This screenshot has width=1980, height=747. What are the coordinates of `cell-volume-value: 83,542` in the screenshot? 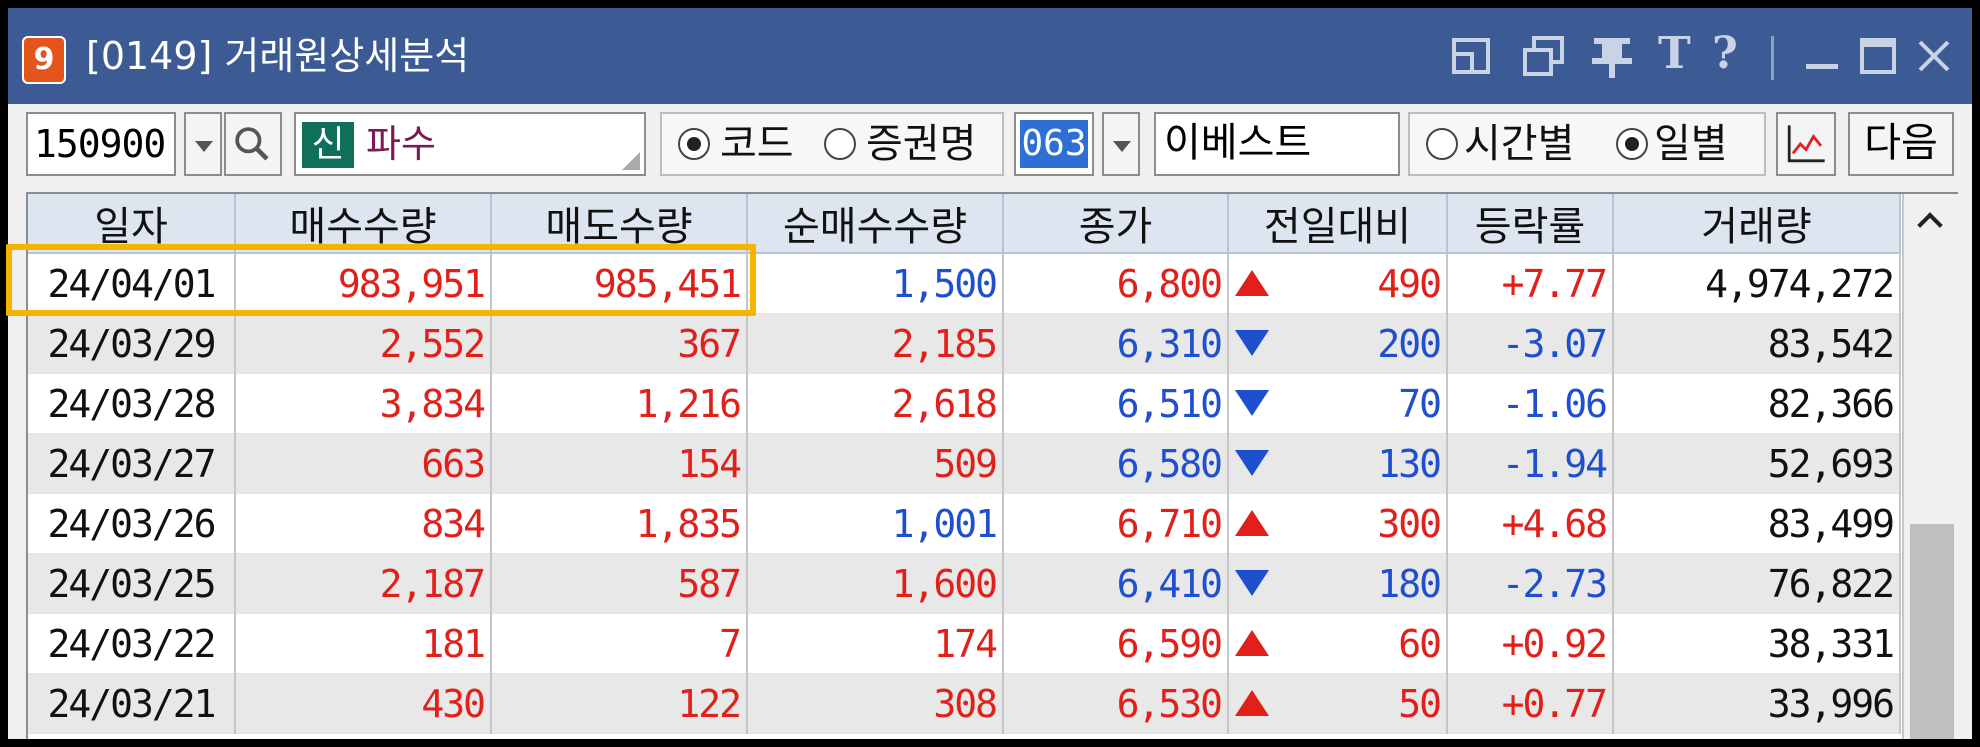 It's located at (1831, 343).